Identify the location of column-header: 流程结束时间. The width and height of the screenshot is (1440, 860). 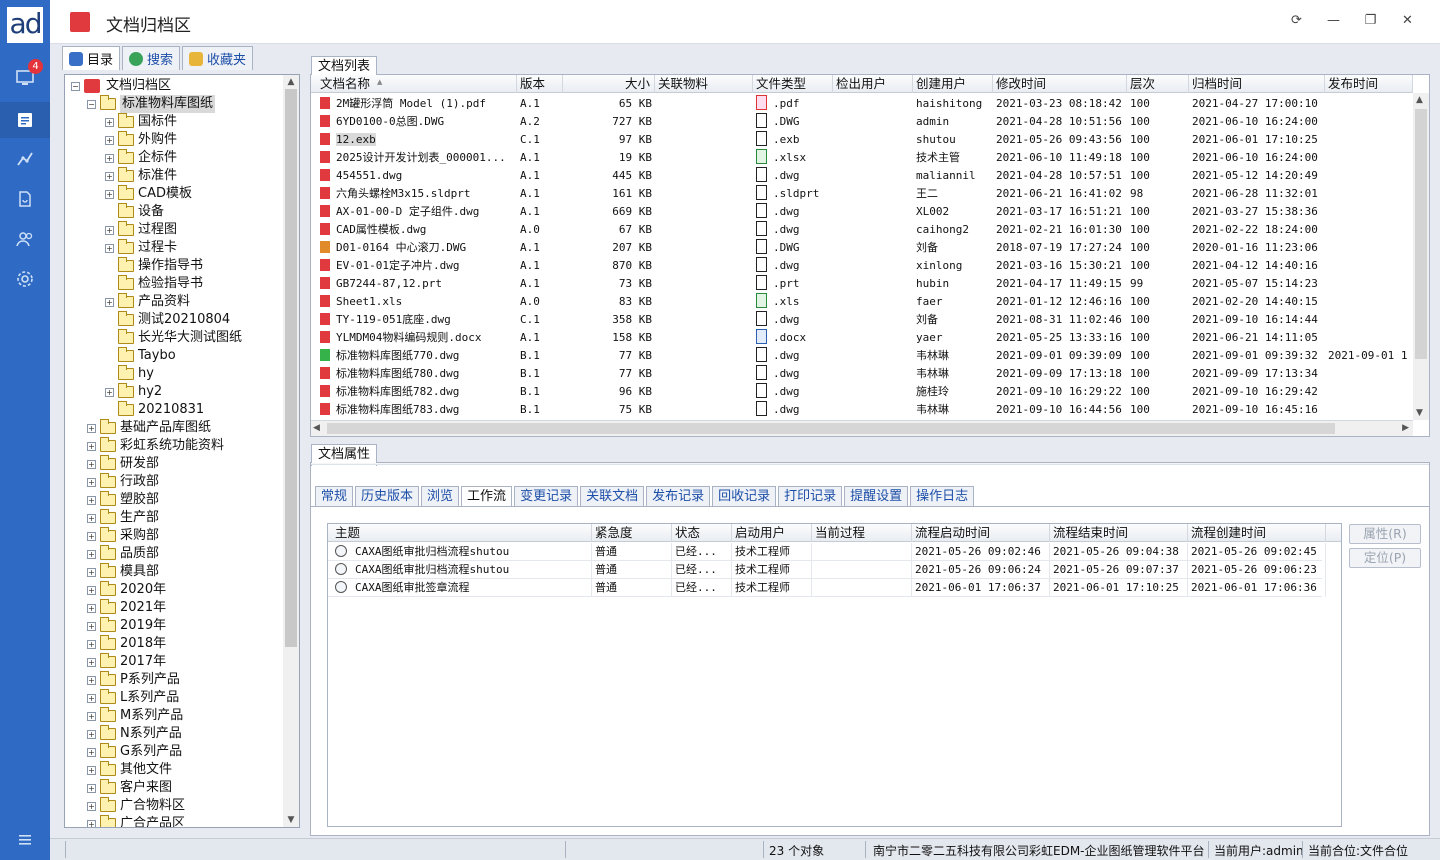
(1119, 533).